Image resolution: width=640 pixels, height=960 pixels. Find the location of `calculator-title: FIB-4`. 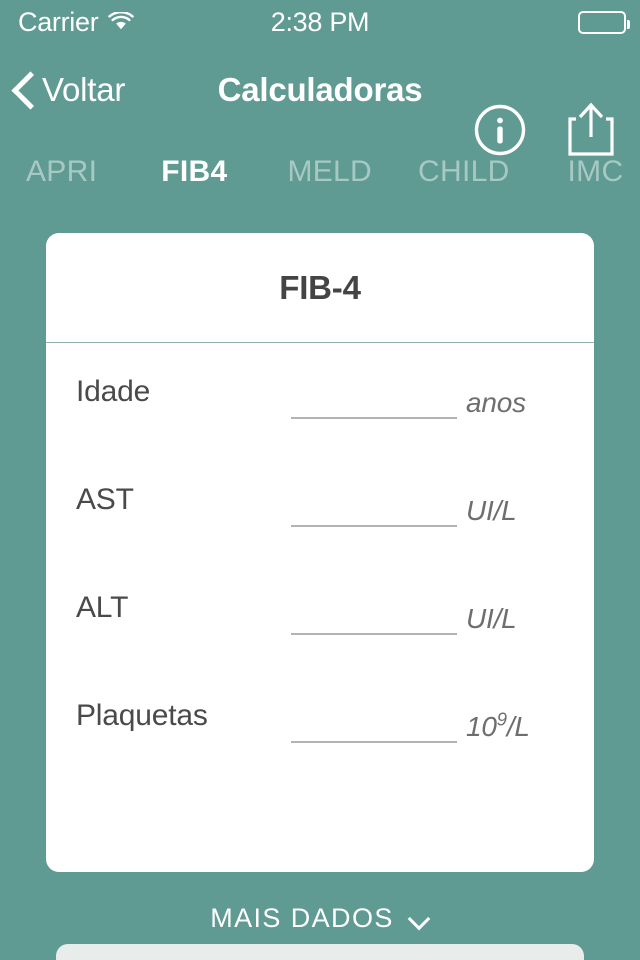

calculator-title: FIB-4 is located at coordinates (320, 287).